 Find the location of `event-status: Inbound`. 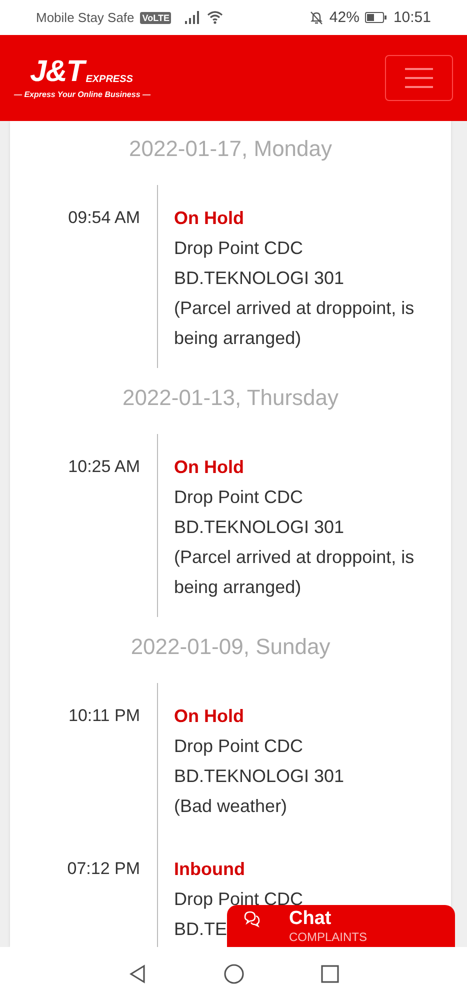

event-status: Inbound is located at coordinates (209, 869).